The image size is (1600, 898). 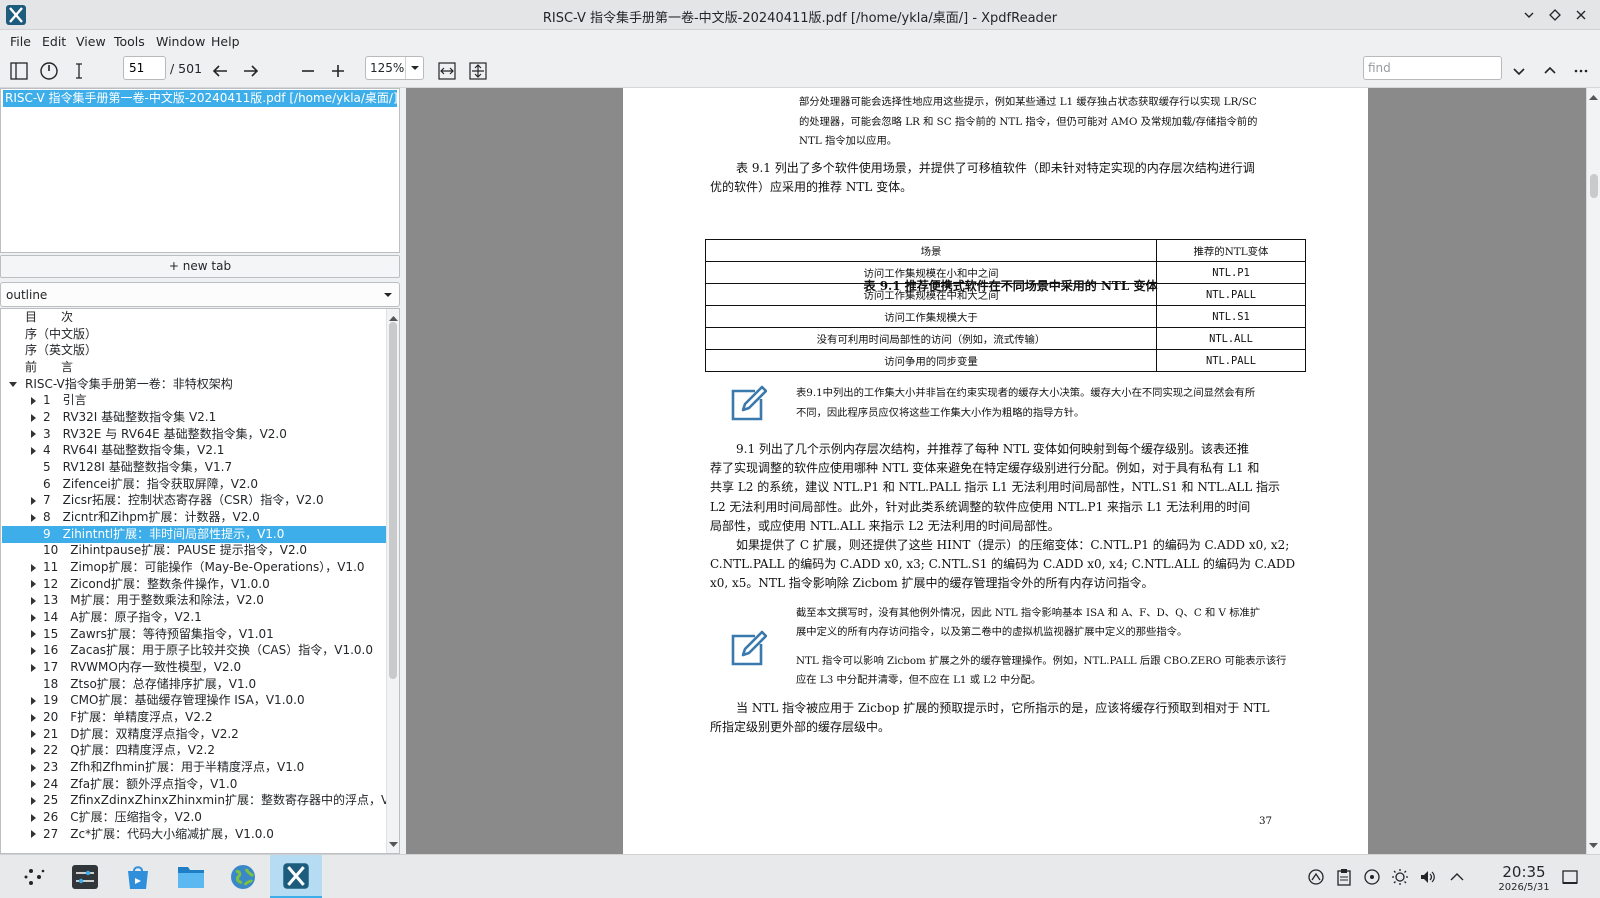 What do you see at coordinates (194, 817) in the screenshot?
I see `outline-item: 26 C扩展：压缩指令，V2.0` at bounding box center [194, 817].